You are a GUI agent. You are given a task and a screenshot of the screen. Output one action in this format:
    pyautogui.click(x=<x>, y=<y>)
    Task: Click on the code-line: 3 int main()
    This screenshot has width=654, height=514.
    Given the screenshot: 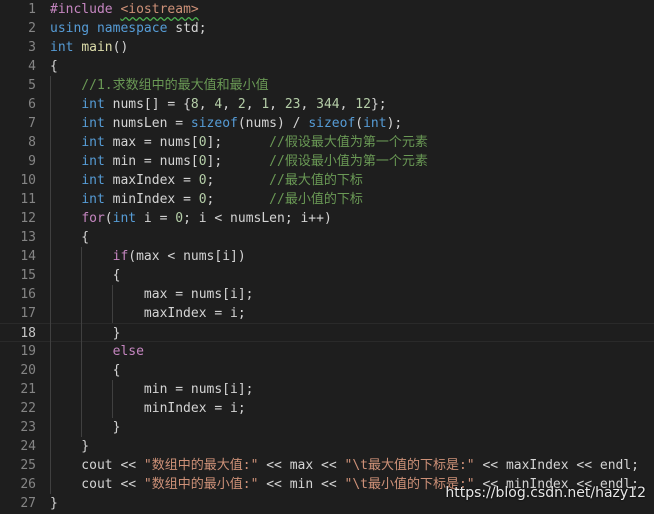 What is the action you would take?
    pyautogui.click(x=327, y=47)
    